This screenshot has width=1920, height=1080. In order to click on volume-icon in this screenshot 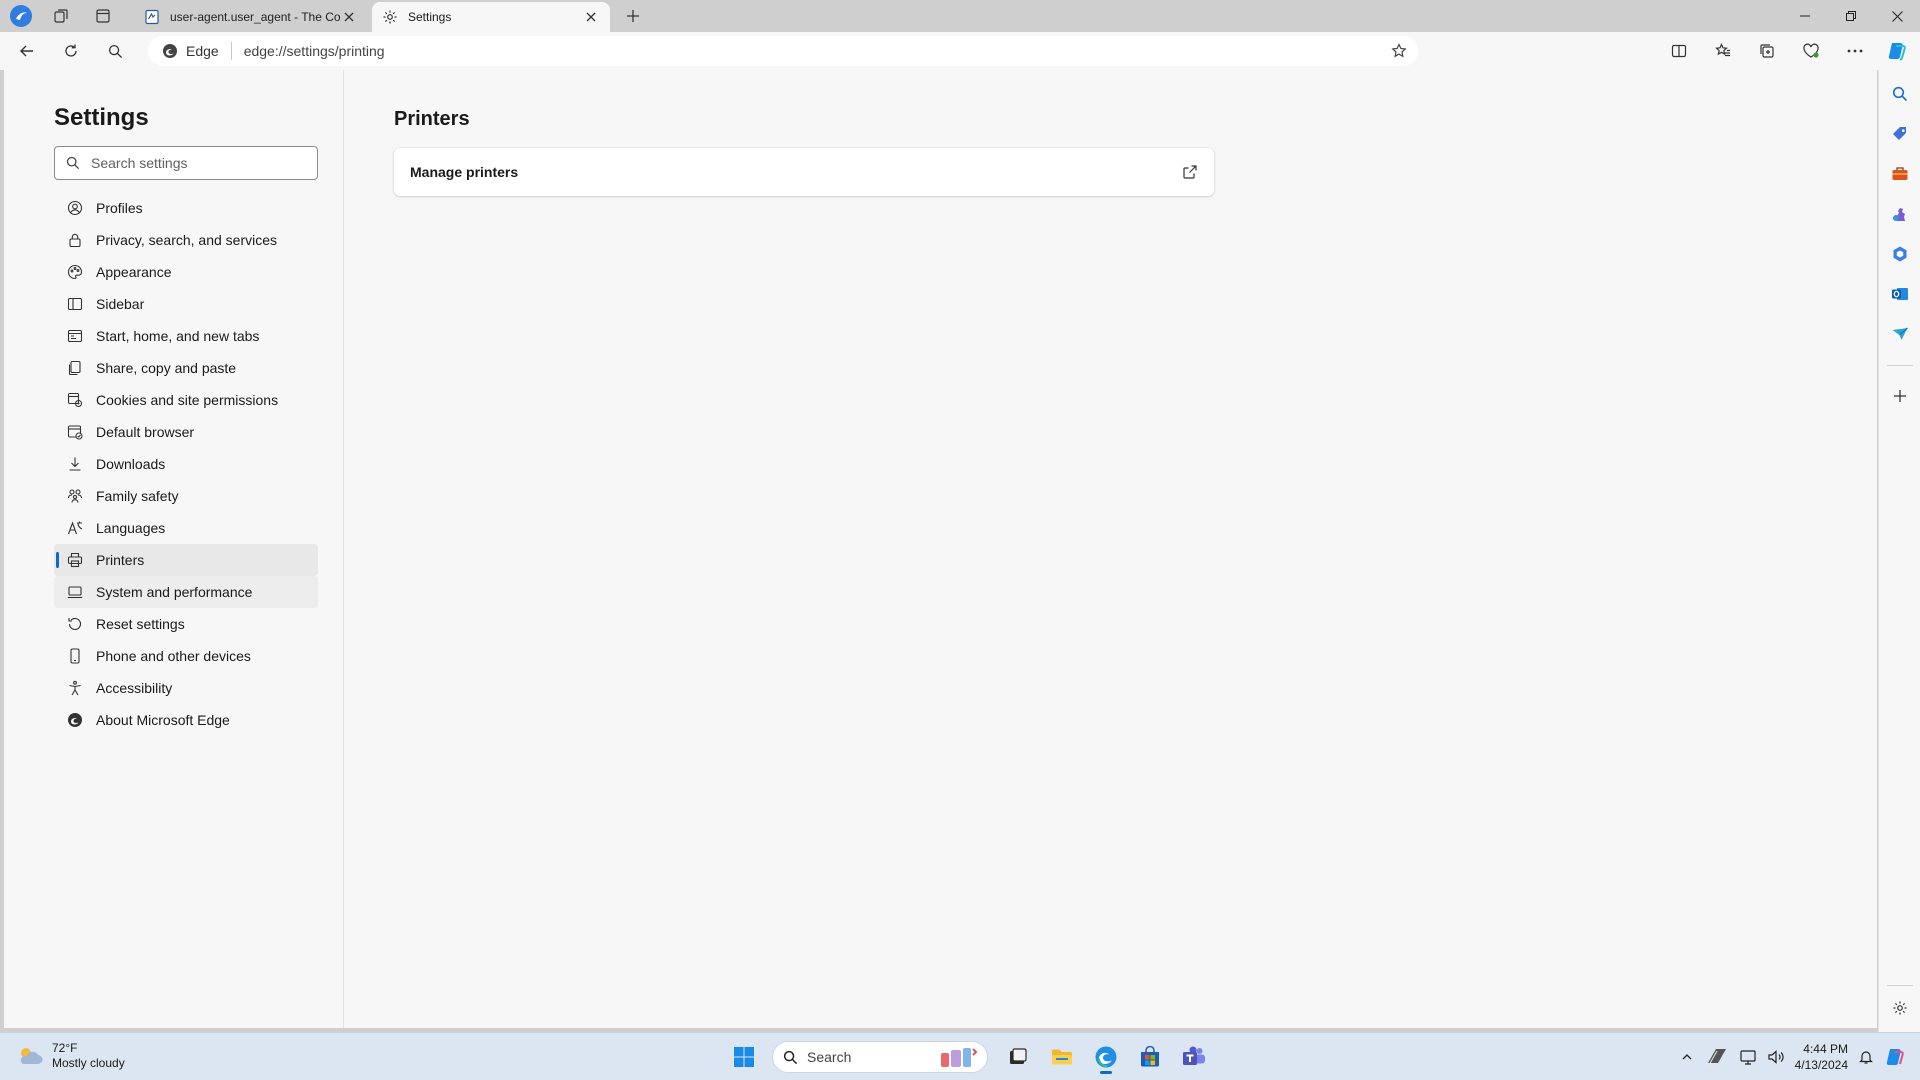, I will do `click(1776, 1057)`.